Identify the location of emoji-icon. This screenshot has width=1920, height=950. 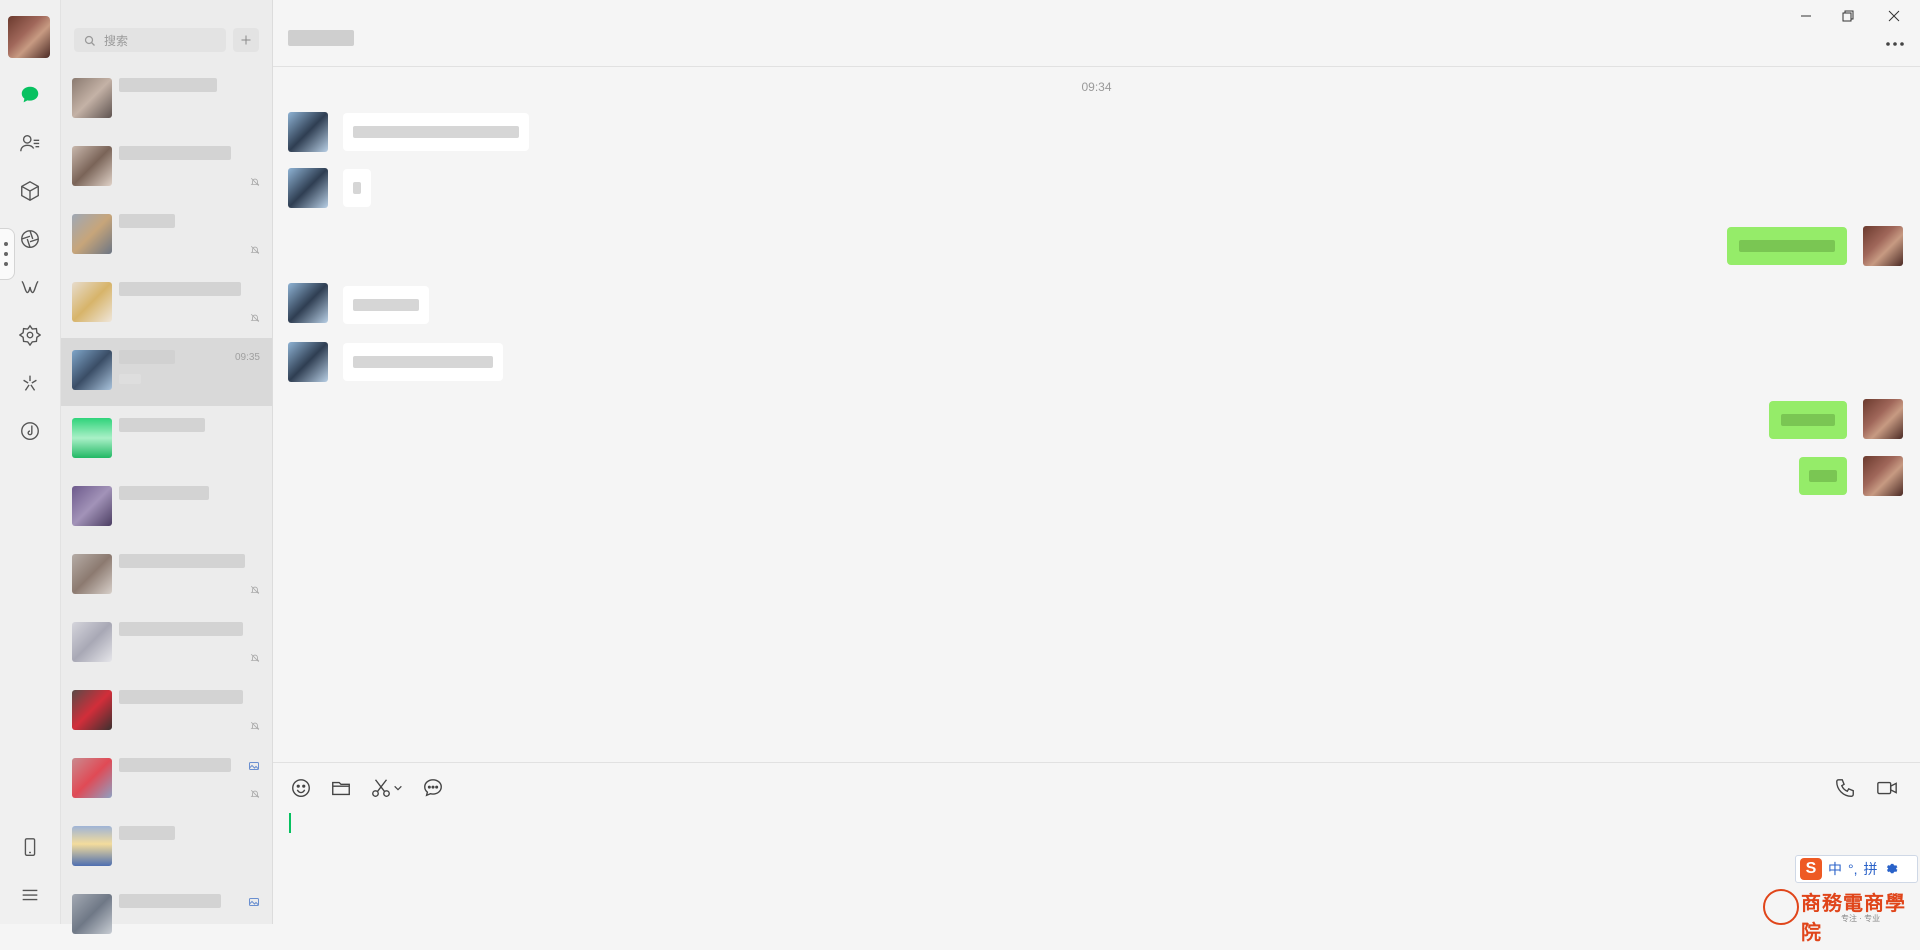
(301, 788).